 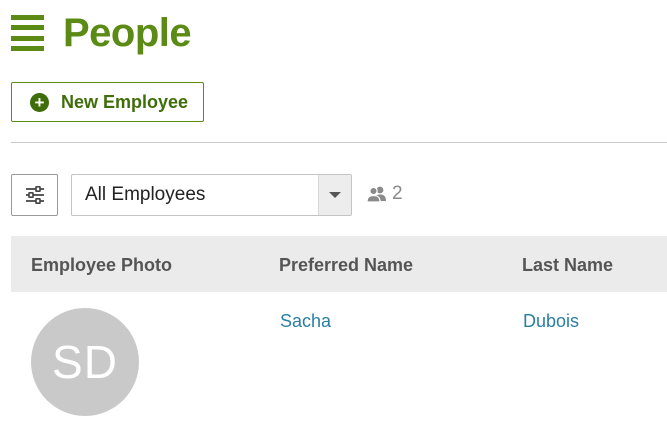 I want to click on page-title: People, so click(x=127, y=32).